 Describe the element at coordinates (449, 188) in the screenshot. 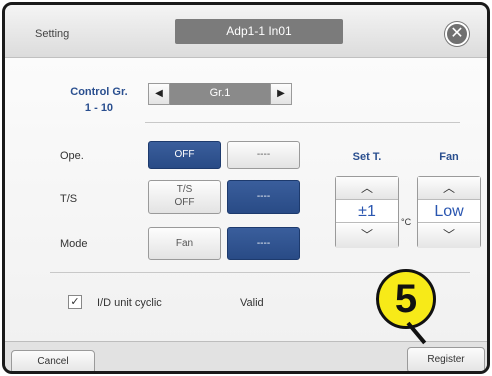

I see `fan-up-button: ︿` at that location.